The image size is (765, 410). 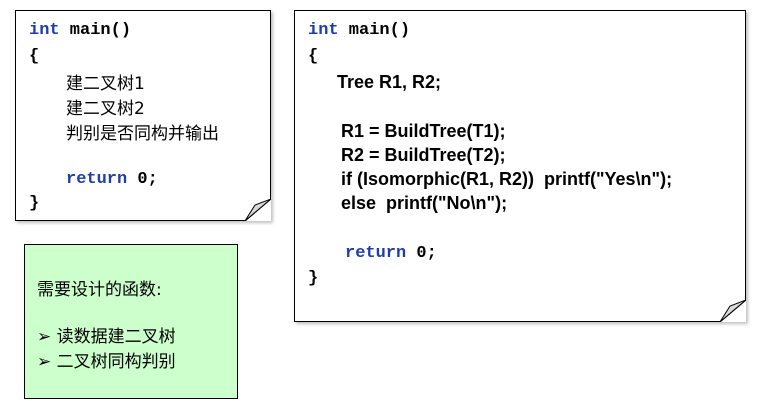 I want to click on note-item-1-text: 读数据建二叉树, so click(x=116, y=337).